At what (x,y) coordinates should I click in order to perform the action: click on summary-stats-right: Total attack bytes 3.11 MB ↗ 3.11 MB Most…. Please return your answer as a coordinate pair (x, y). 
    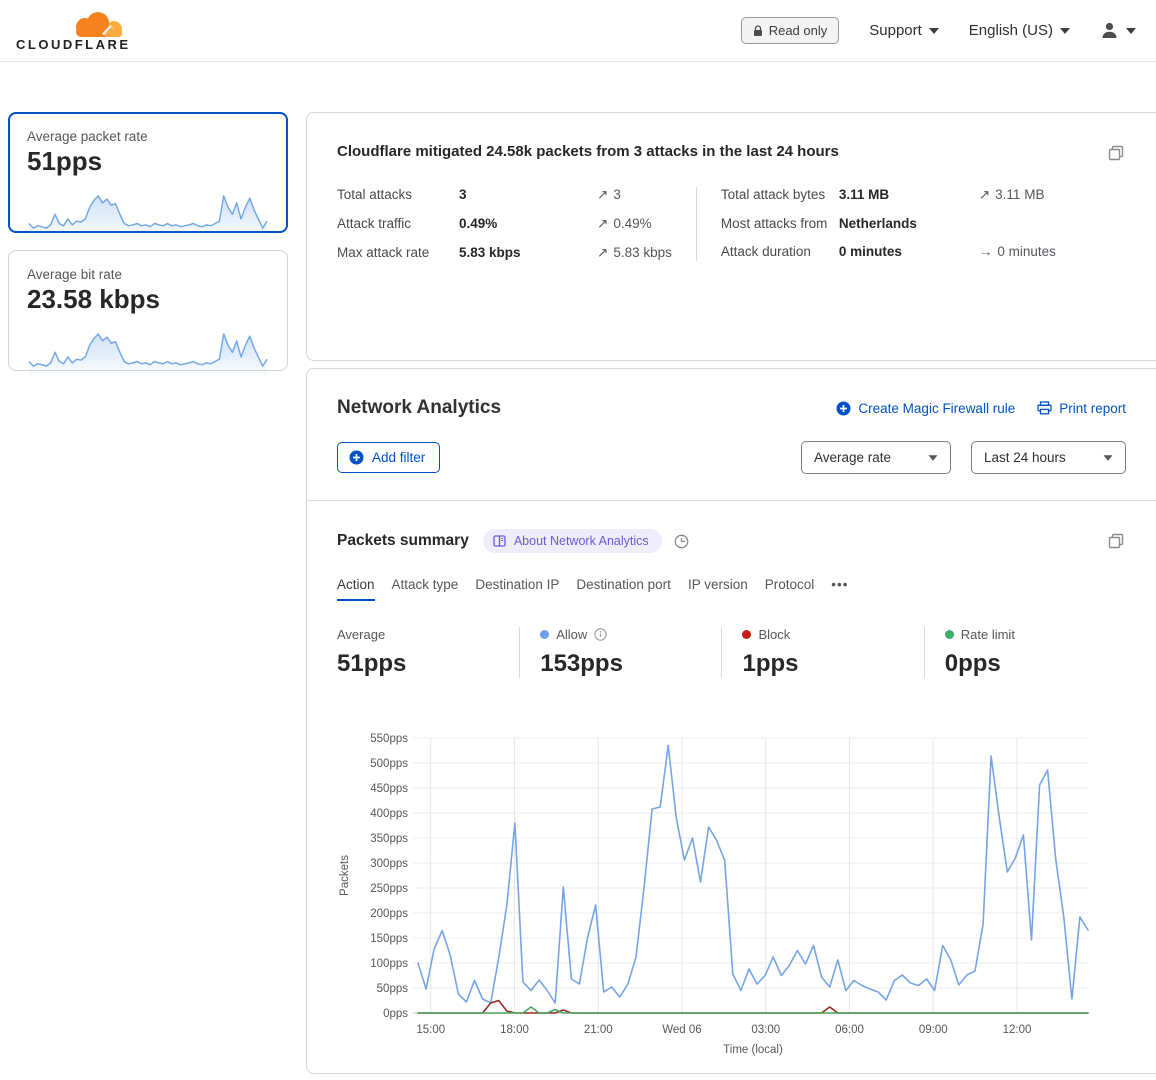
    Looking at the image, I should click on (910, 224).